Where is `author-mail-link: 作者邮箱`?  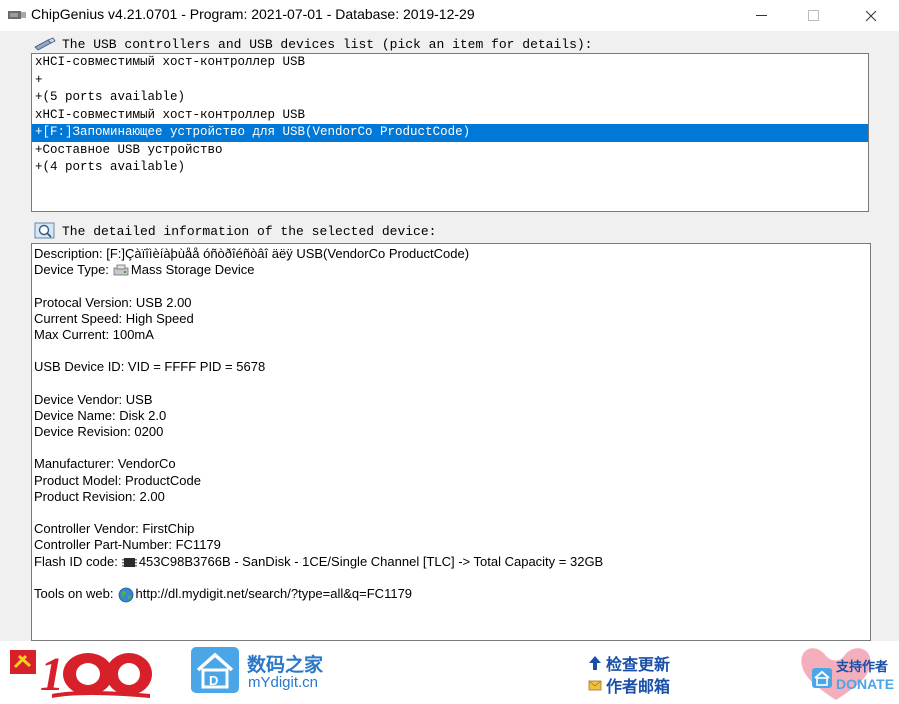 author-mail-link: 作者邮箱 is located at coordinates (629, 685).